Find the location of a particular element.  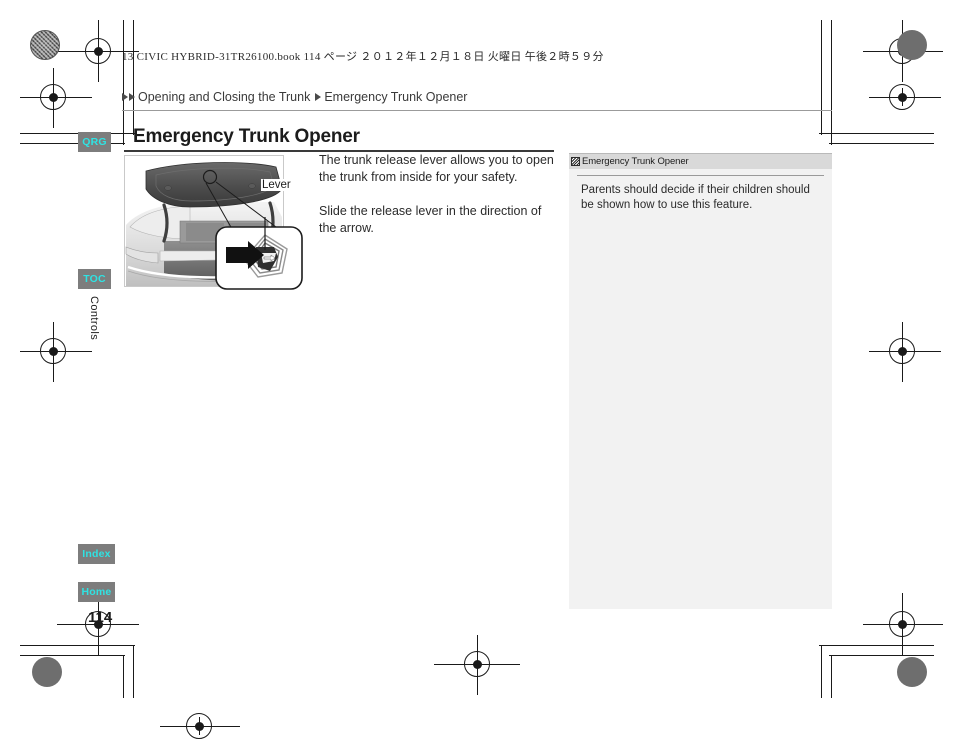

figure-emergency-trunk-opener: Lever is located at coordinates (214, 222).